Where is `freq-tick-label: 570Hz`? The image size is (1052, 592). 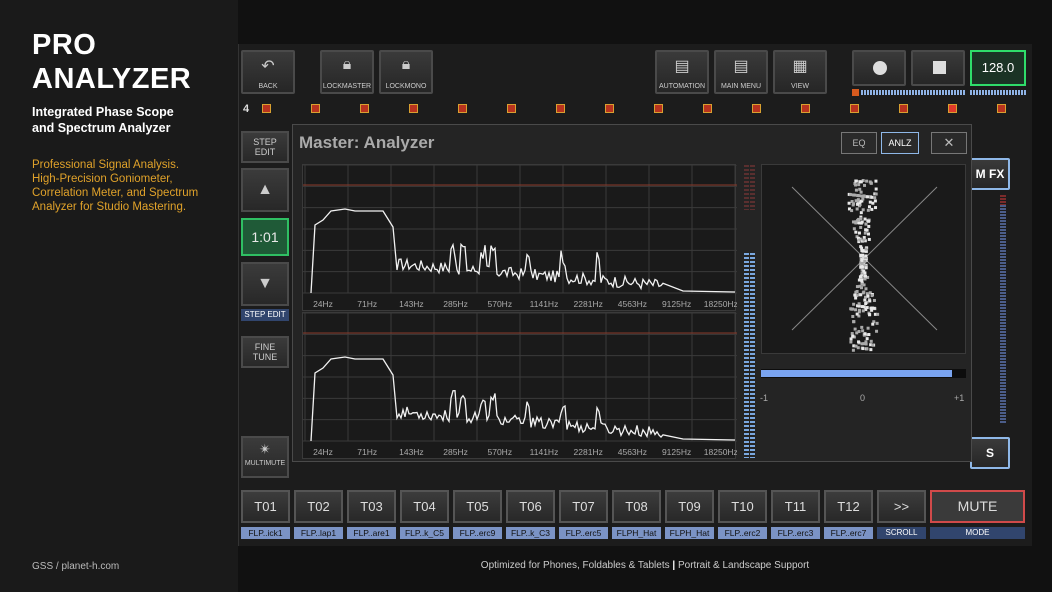
freq-tick-label: 570Hz is located at coordinates (500, 452).